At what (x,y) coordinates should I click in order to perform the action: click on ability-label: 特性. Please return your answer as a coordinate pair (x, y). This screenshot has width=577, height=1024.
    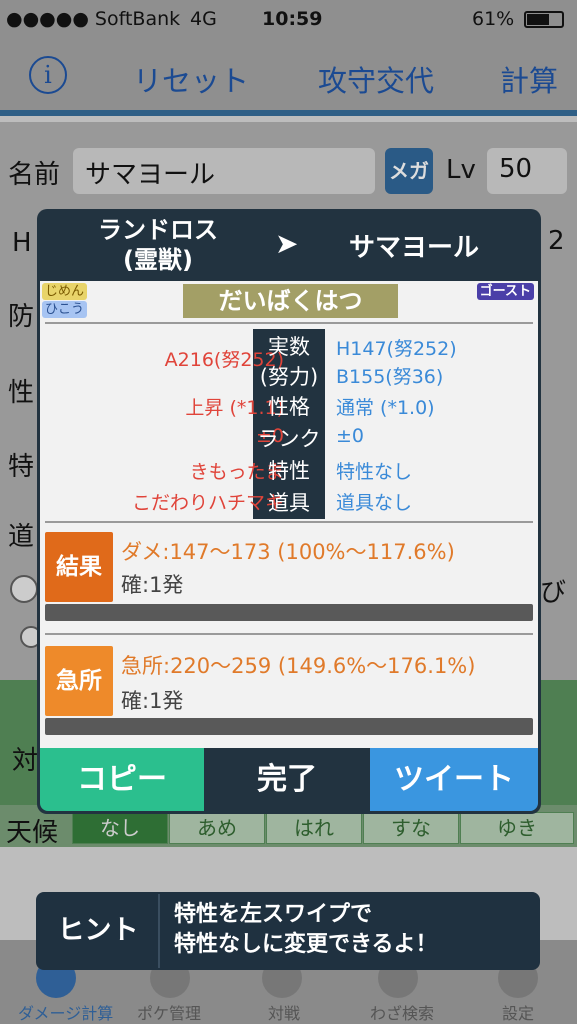
    Looking at the image, I should click on (289, 471).